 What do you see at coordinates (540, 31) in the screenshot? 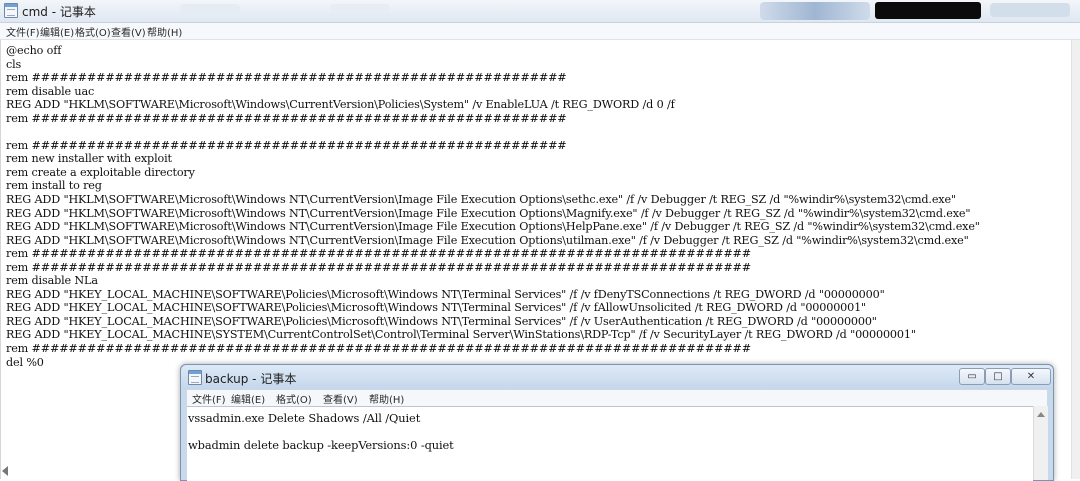
I see `main-menubar: 文件(F) 编辑(E) 格式(O) 查看(V) 帮助(H)` at bounding box center [540, 31].